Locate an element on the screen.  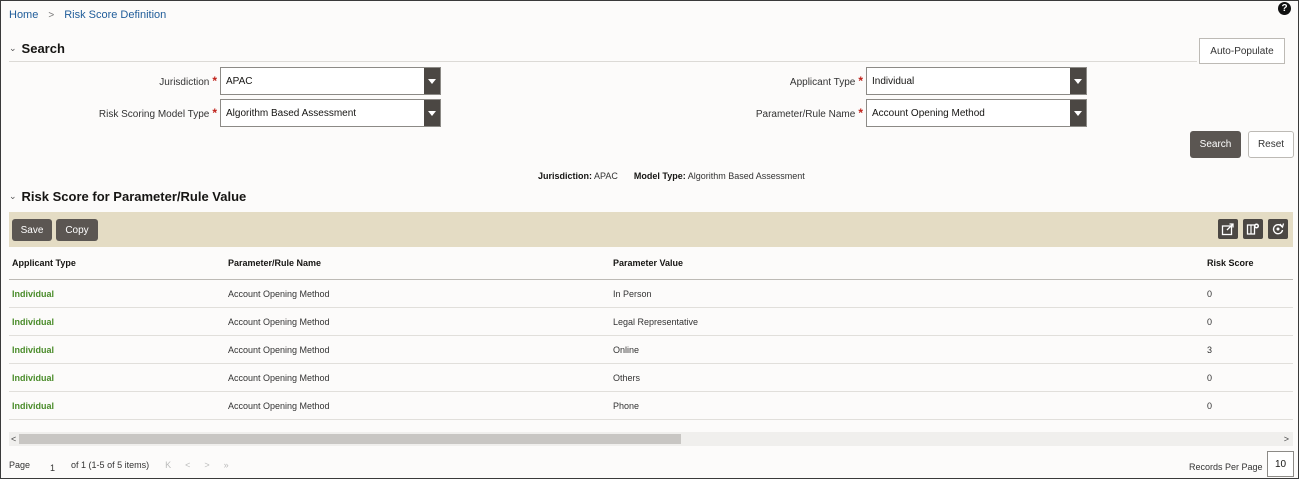
jurisdiction-value: APAC is located at coordinates (239, 81).